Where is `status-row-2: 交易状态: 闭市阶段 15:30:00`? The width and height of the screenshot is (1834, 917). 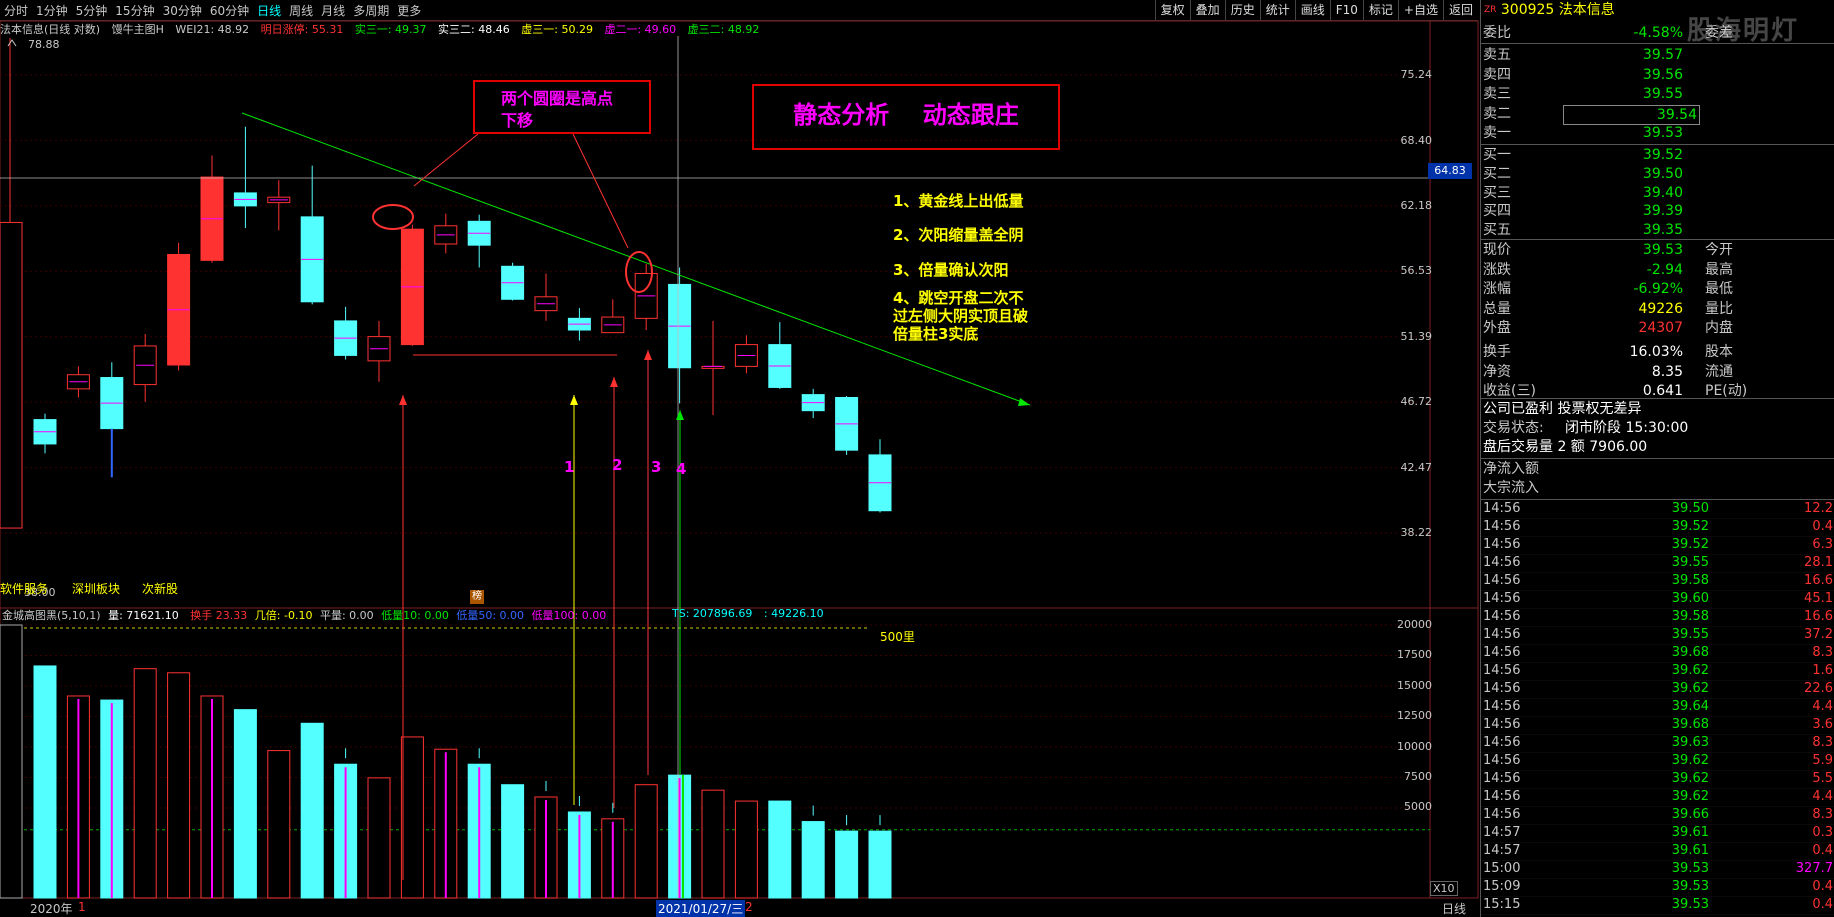
status-row-2: 交易状态: 闭市阶段 15:30:00 is located at coordinates (1658, 428).